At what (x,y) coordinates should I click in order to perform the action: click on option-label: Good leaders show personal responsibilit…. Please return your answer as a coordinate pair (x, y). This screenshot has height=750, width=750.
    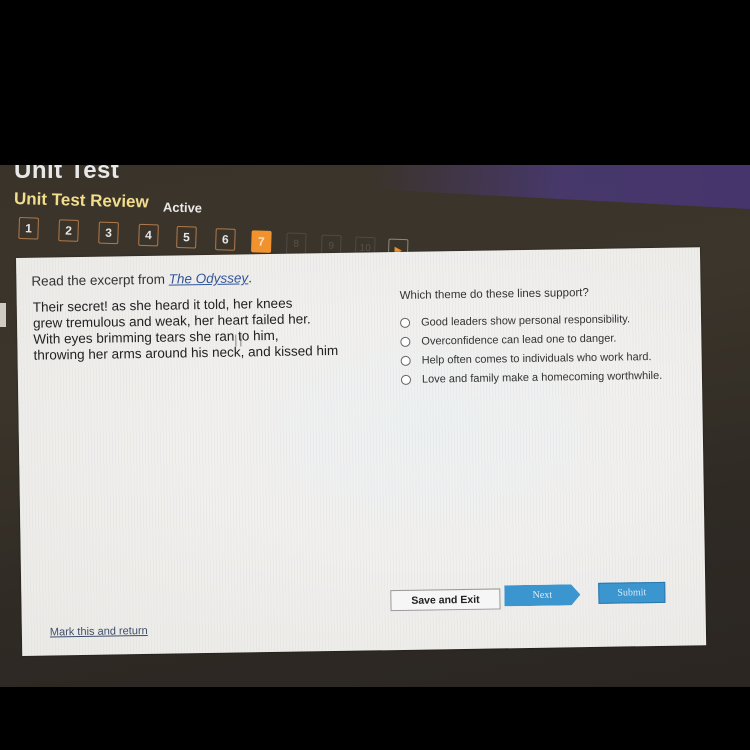
    Looking at the image, I should click on (525, 320).